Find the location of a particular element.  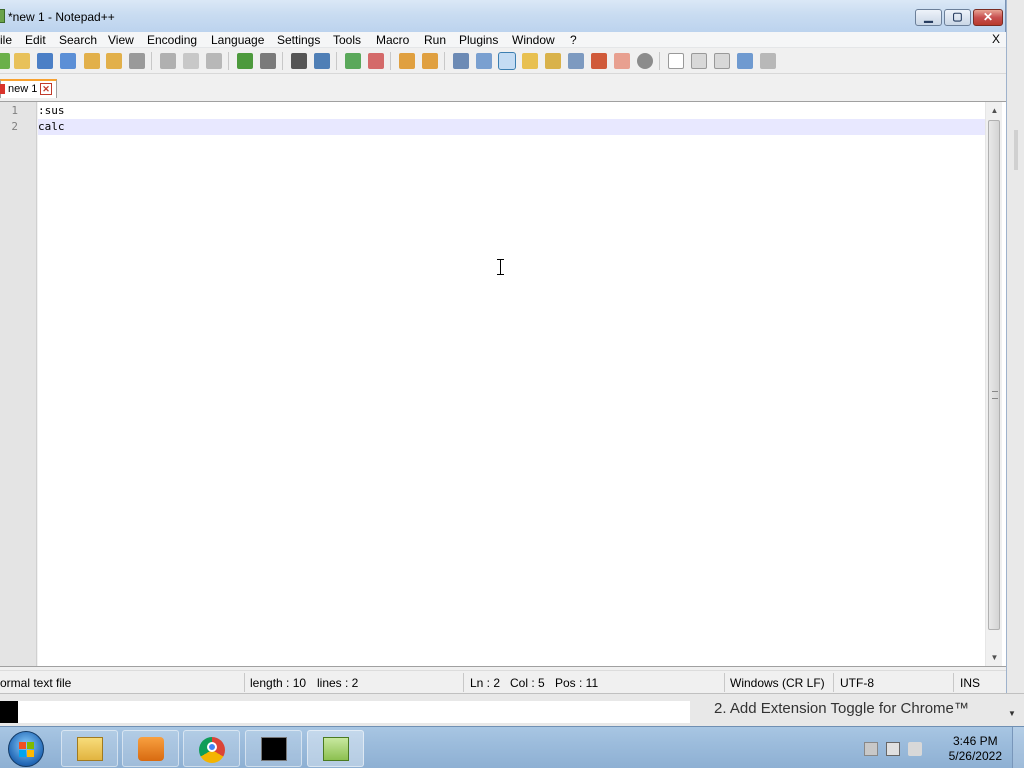

grip-icon is located at coordinates (995, 395).